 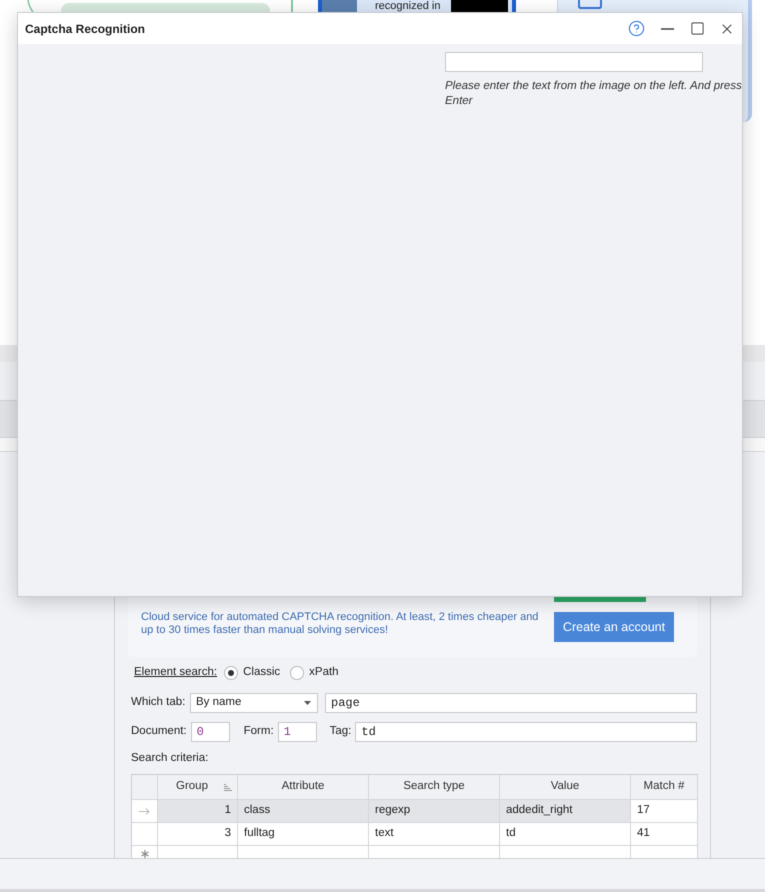 I want to click on element-search-label: Element search:, so click(x=176, y=672).